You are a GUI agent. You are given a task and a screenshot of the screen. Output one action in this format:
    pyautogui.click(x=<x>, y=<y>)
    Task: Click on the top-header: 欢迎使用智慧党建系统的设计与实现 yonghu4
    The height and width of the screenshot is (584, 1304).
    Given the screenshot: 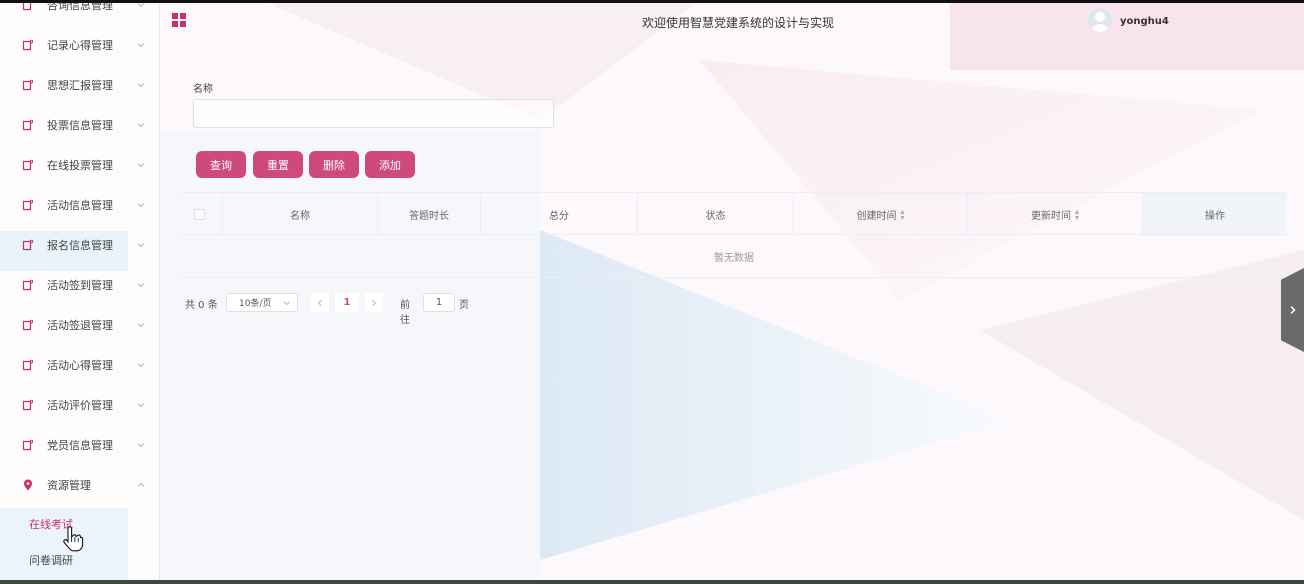 What is the action you would take?
    pyautogui.click(x=732, y=23)
    